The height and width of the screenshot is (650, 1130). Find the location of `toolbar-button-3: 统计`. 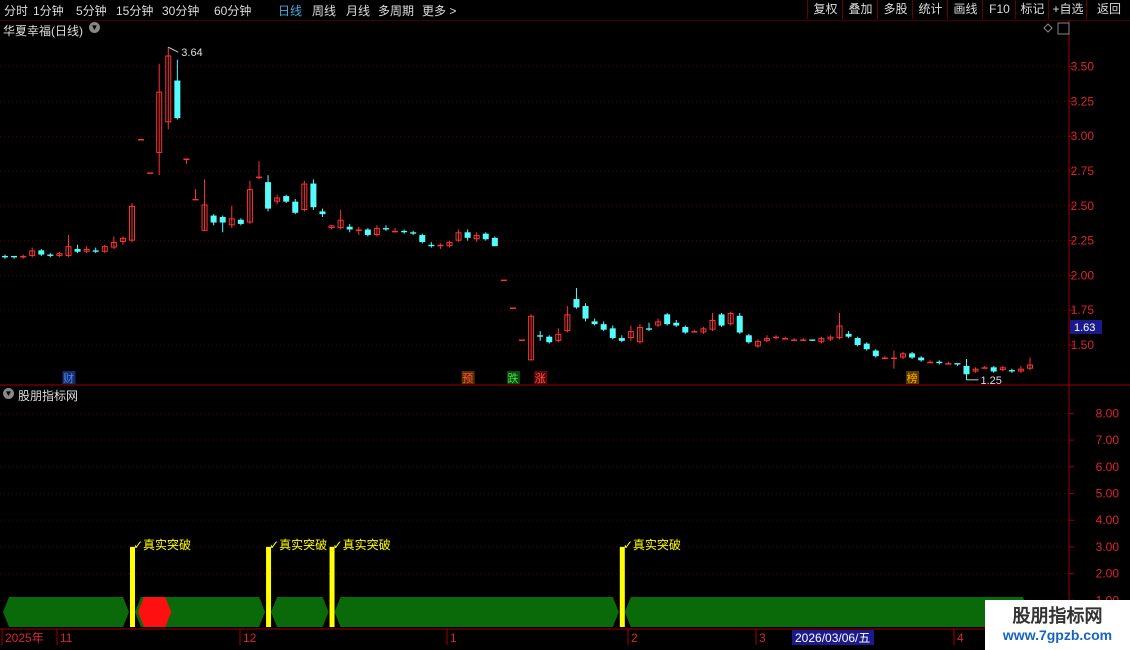

toolbar-button-3: 统计 is located at coordinates (930, 9).